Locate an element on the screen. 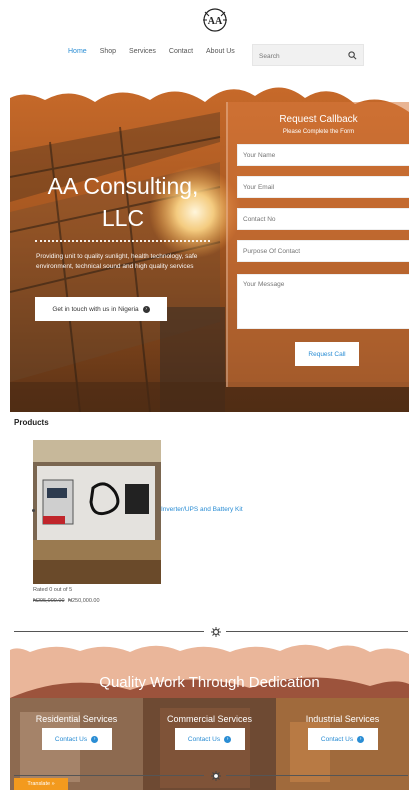 This screenshot has height=790, width=409. nav-contact: Contact is located at coordinates (181, 51).